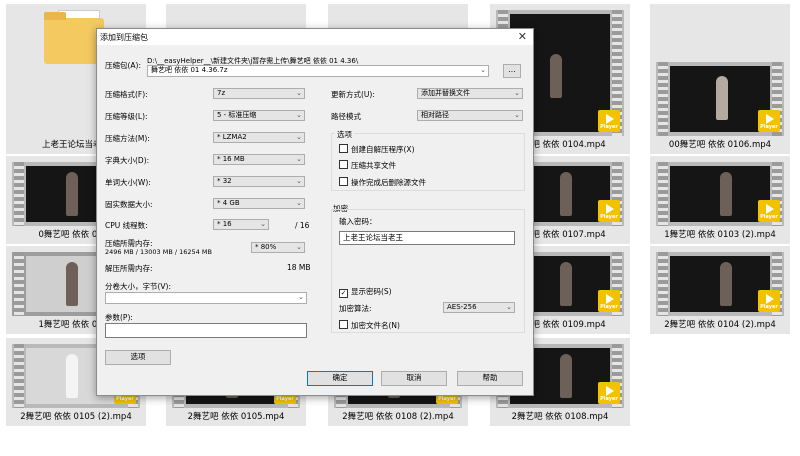 This screenshot has height=456, width=800. Describe the element at coordinates (224, 181) in the screenshot. I see `word-value: * 32` at that location.